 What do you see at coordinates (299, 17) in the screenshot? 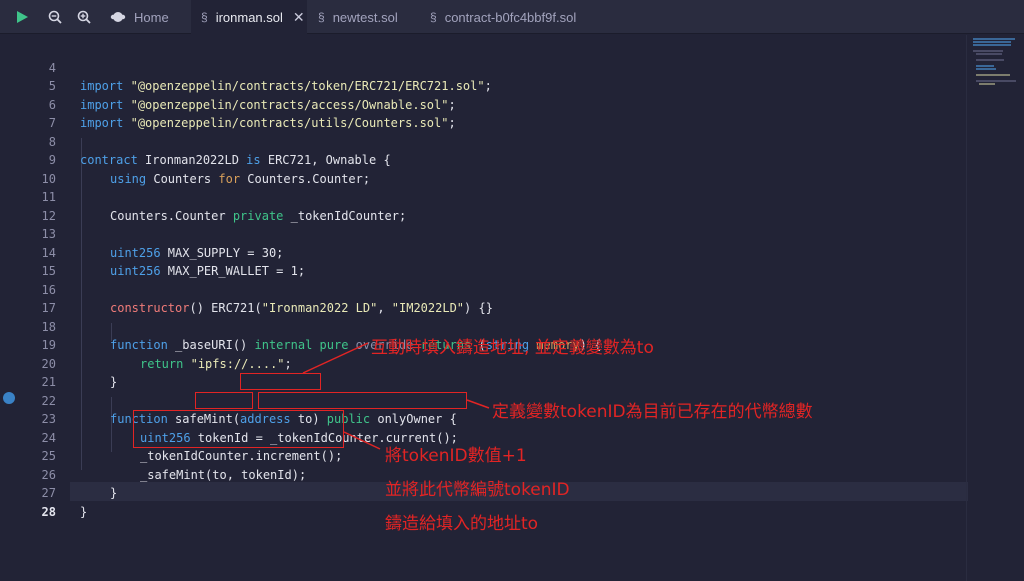
I see `close-icon: ✕` at bounding box center [299, 17].